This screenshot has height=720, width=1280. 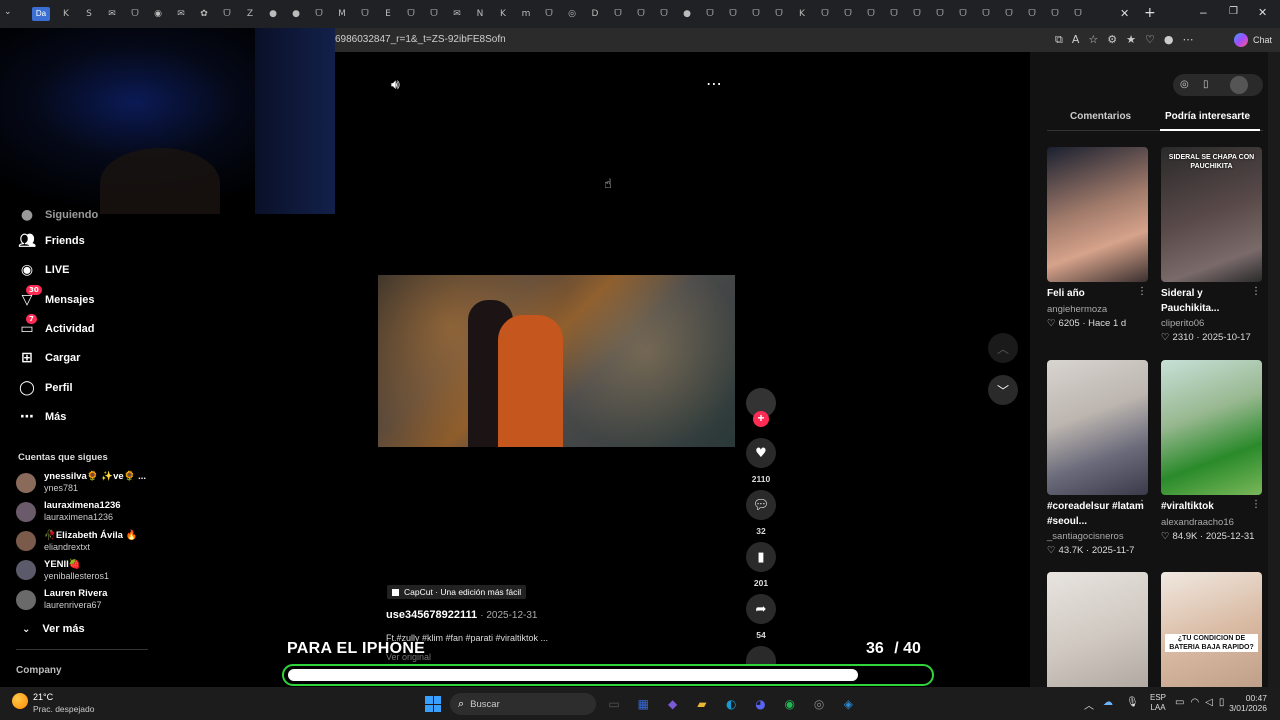 I want to click on browser-tab: S, so click(x=89, y=14).